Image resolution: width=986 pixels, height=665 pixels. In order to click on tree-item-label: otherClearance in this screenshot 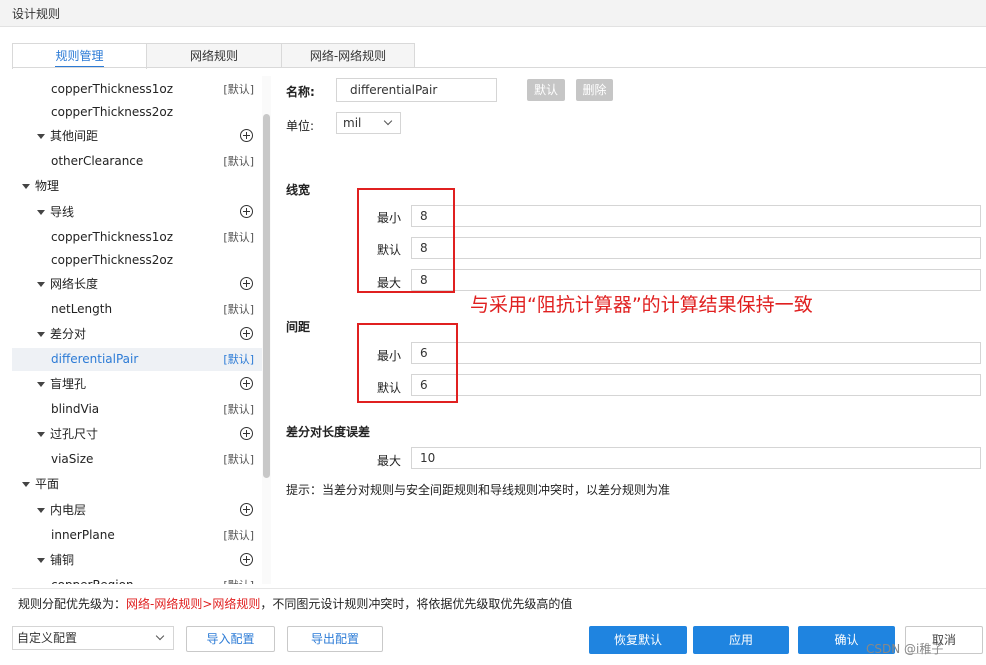, I will do `click(97, 161)`.